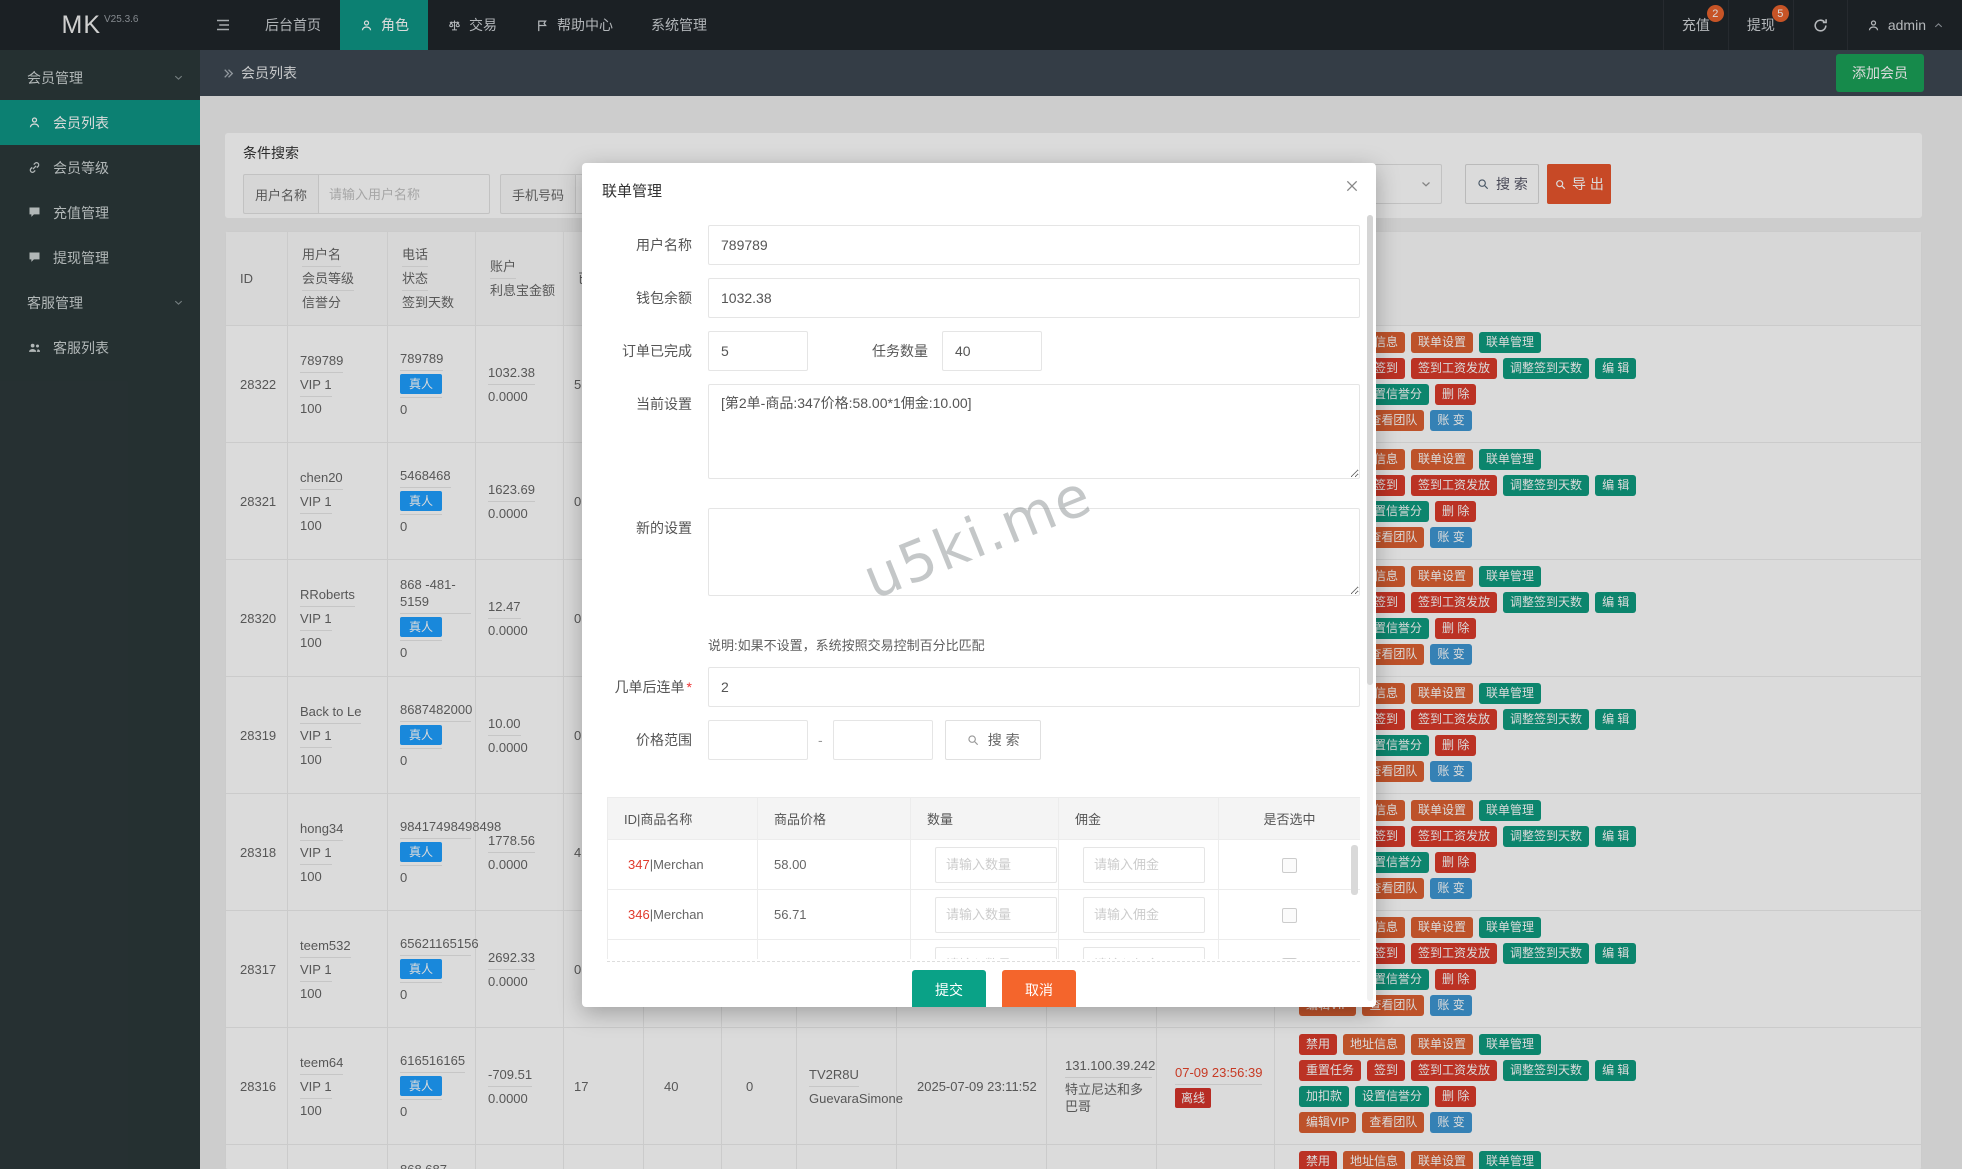  What do you see at coordinates (664, 404) in the screenshot?
I see `modal-current-setting-label: 当前设置` at bounding box center [664, 404].